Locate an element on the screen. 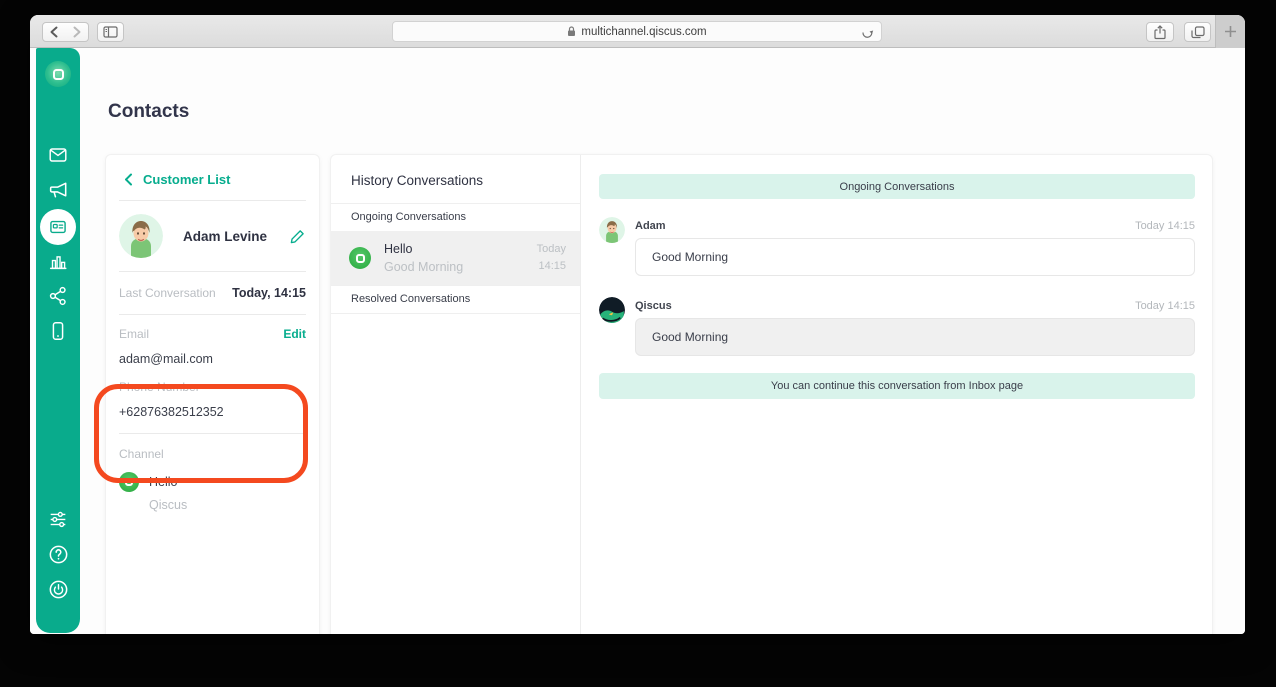 Image resolution: width=1276 pixels, height=687 pixels. section-resolved-conversations: Resolved Conversations is located at coordinates (455, 299).